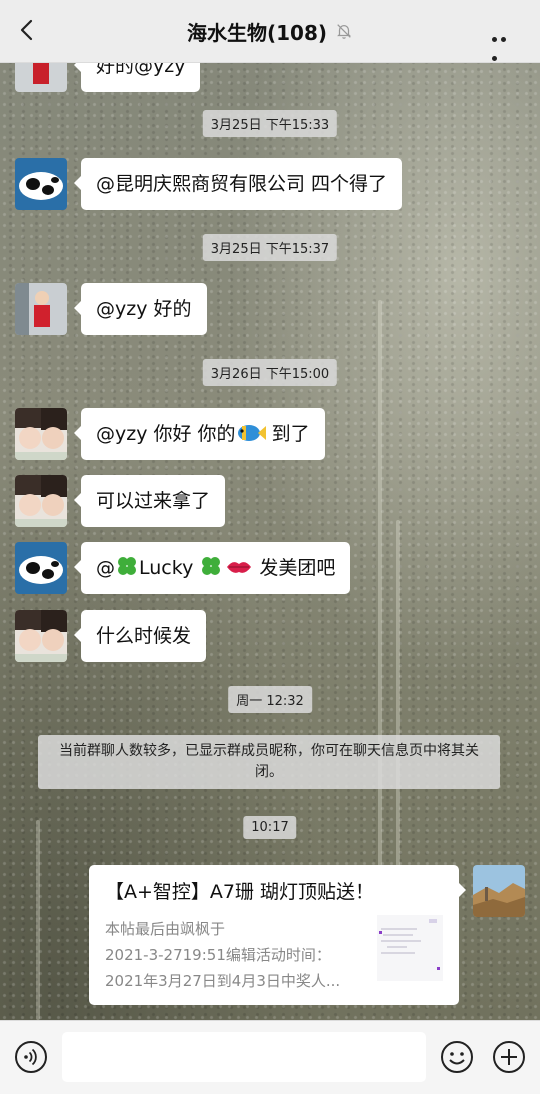 This screenshot has width=540, height=1094. I want to click on voice-input-icon, so click(31, 1057).